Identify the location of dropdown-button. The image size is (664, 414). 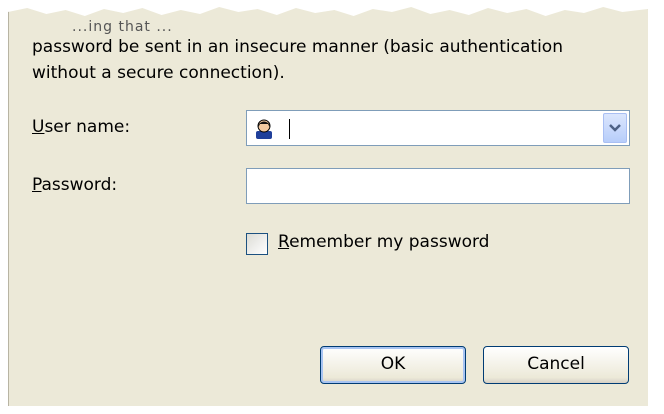
(615, 128).